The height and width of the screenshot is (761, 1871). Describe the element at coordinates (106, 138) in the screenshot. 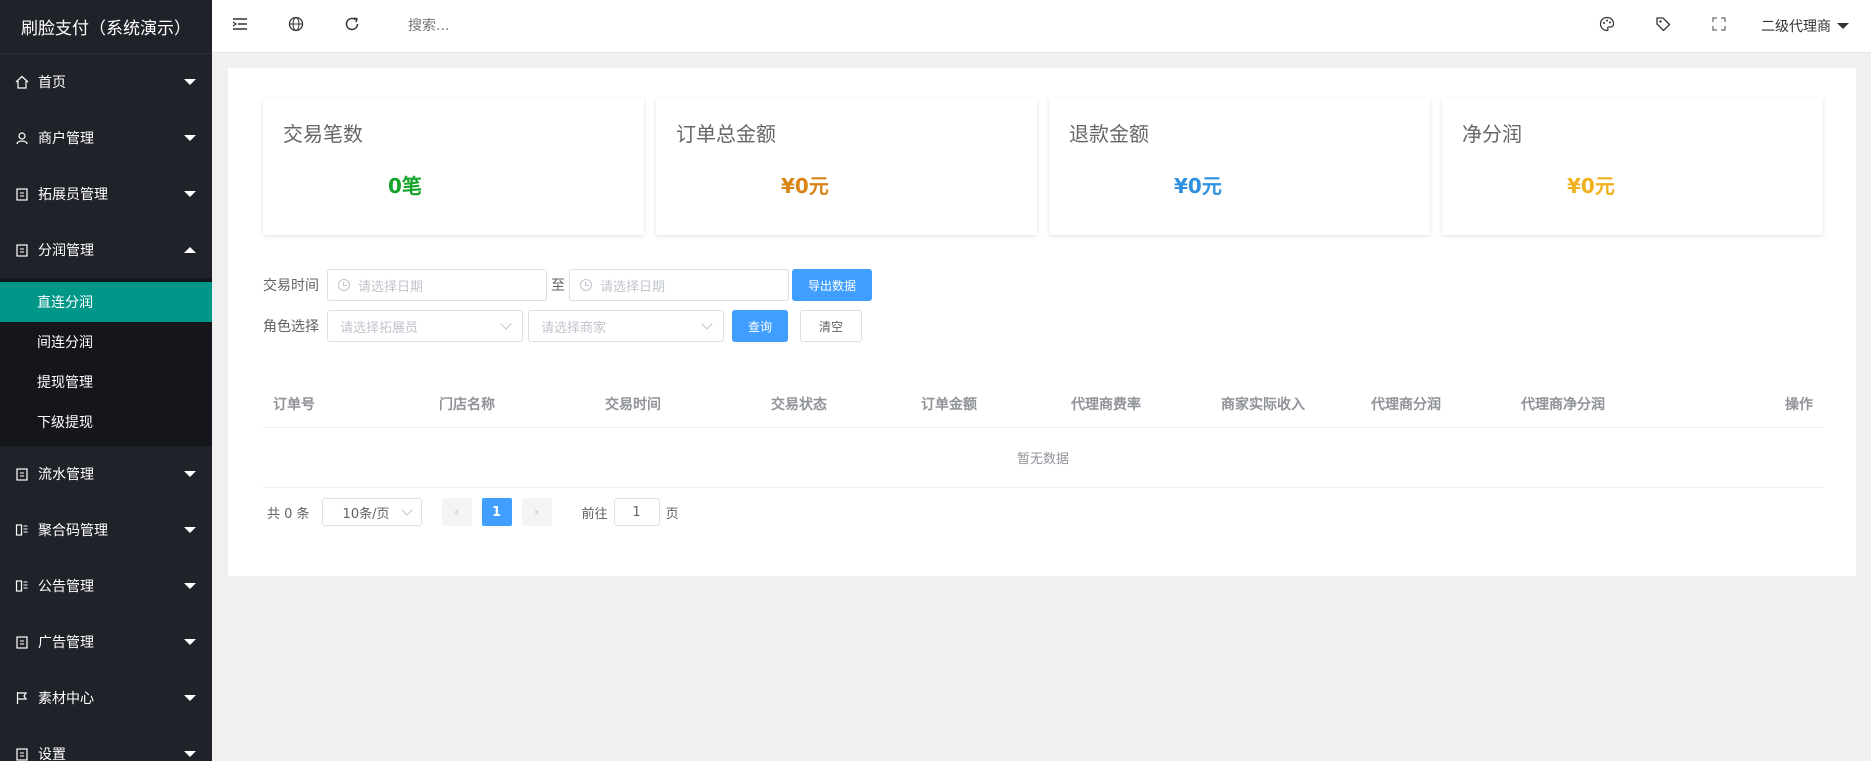

I see `sidebar-item-merchants: 商户管理` at that location.